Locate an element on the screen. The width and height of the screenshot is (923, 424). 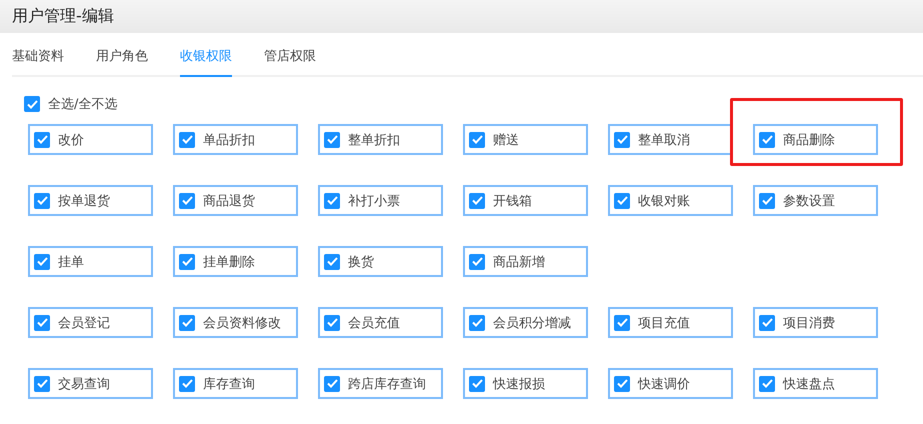
permission-option: 商品退货 is located at coordinates (235, 200).